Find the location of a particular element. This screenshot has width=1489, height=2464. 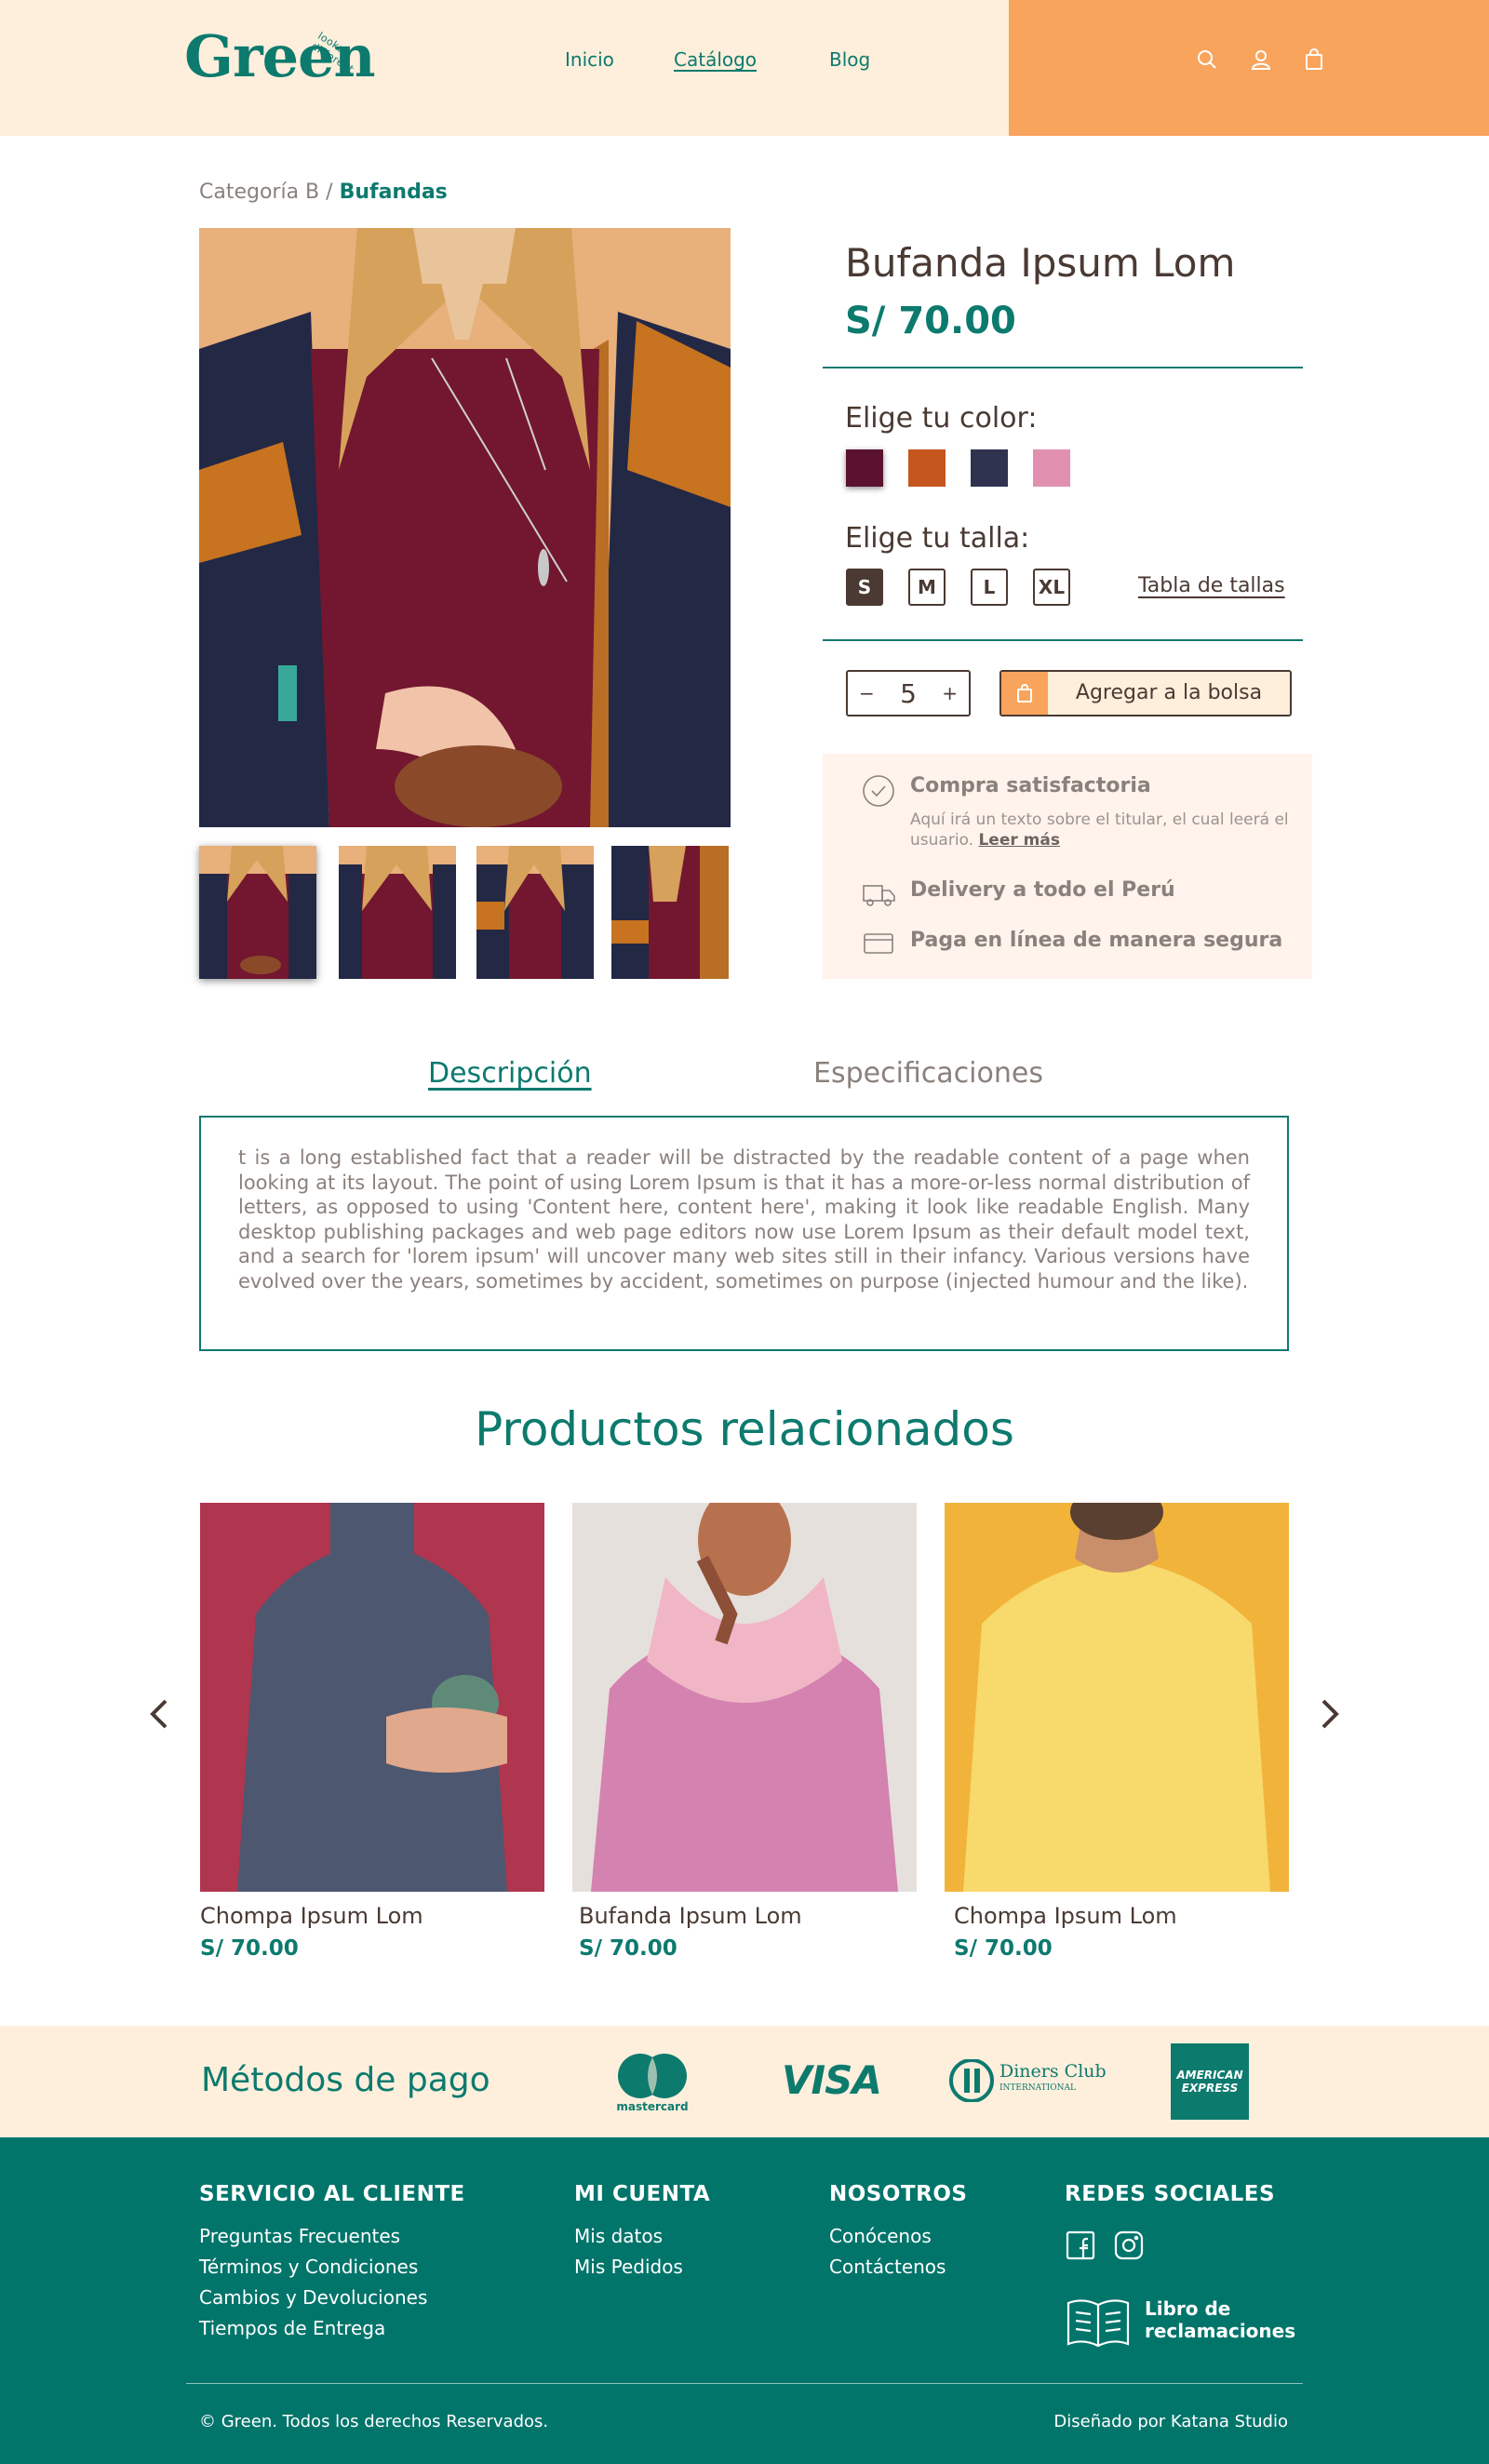

size-label: Elige tu talla: is located at coordinates (937, 538).